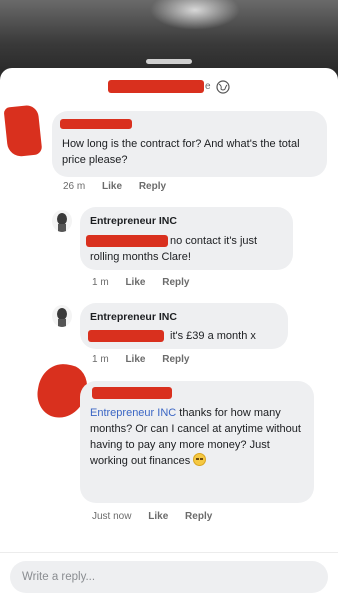 The height and width of the screenshot is (600, 338). Describe the element at coordinates (184, 326) in the screenshot. I see `comment-bubble: Entrepreneur INC it's £39 a month x` at that location.